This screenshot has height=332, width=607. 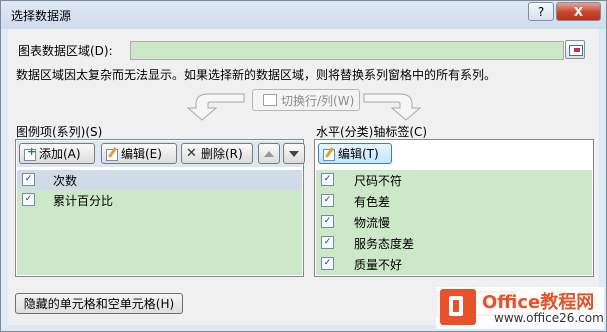 I want to click on axis-label-item: ✓ 有色差, so click(x=454, y=201).